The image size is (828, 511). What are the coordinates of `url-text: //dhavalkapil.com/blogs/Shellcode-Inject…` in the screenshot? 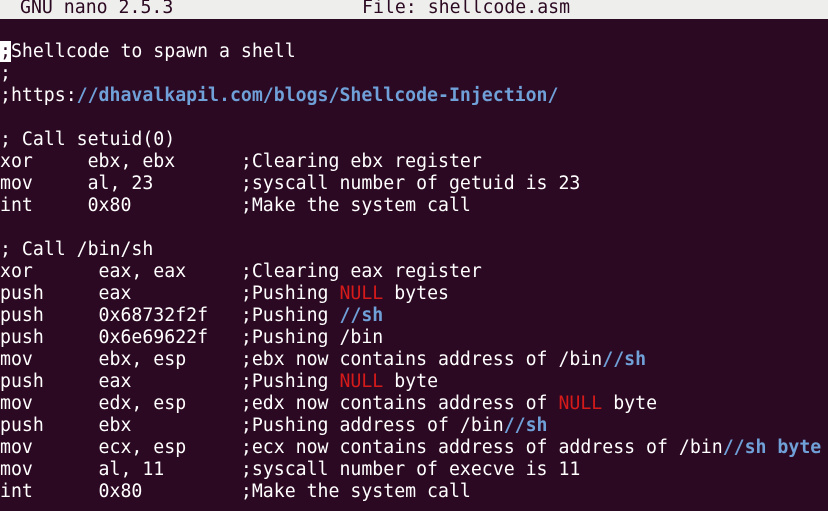 It's located at (317, 95).